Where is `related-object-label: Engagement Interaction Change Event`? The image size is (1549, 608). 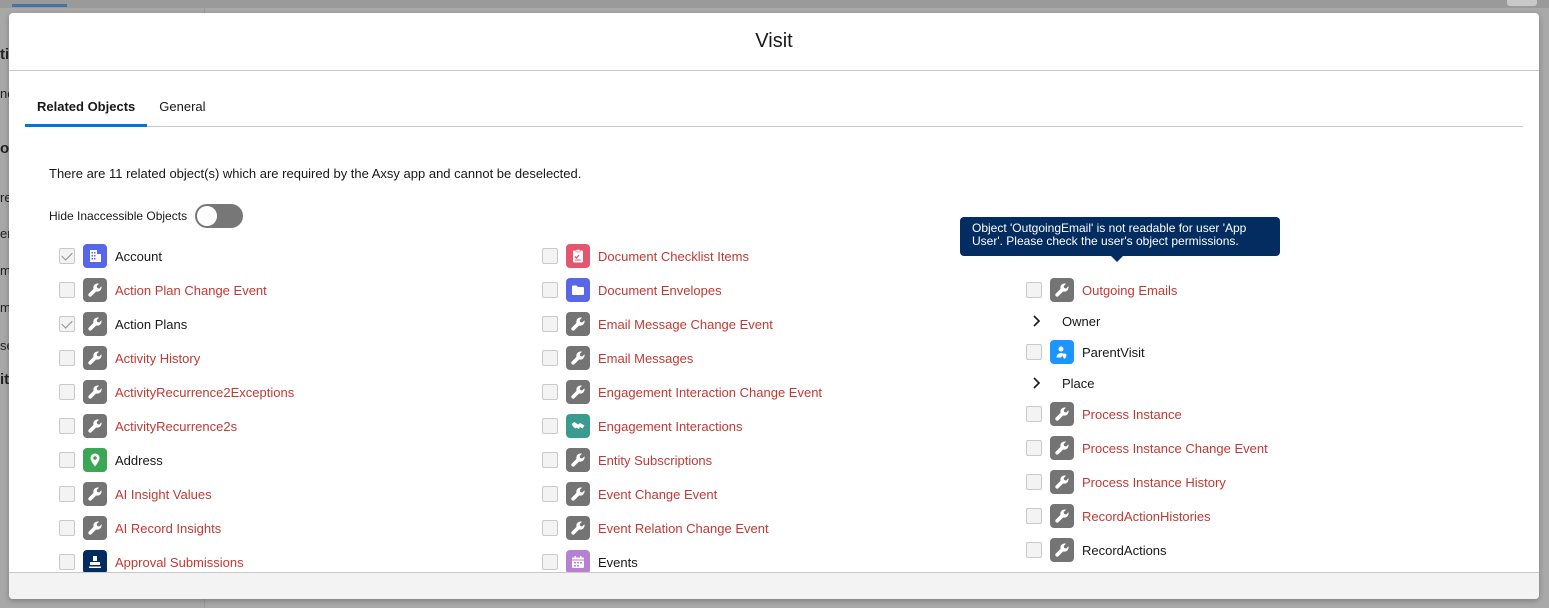
related-object-label: Engagement Interaction Change Event is located at coordinates (710, 392).